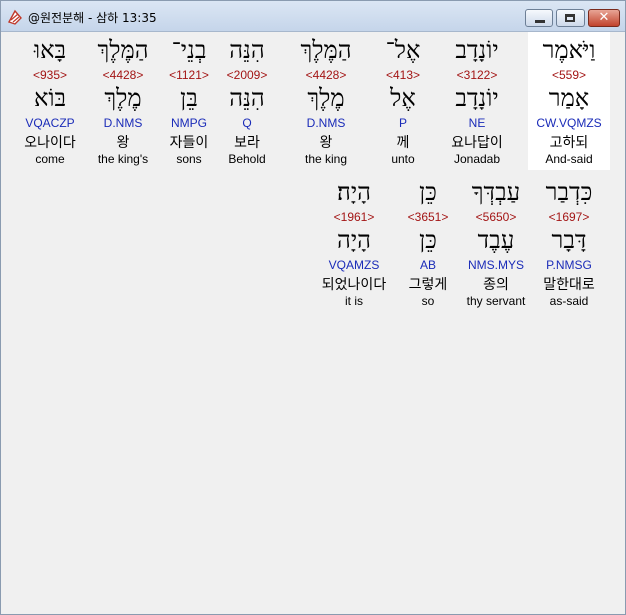 The width and height of the screenshot is (626, 615). I want to click on strong-number: <1697>, so click(569, 217).